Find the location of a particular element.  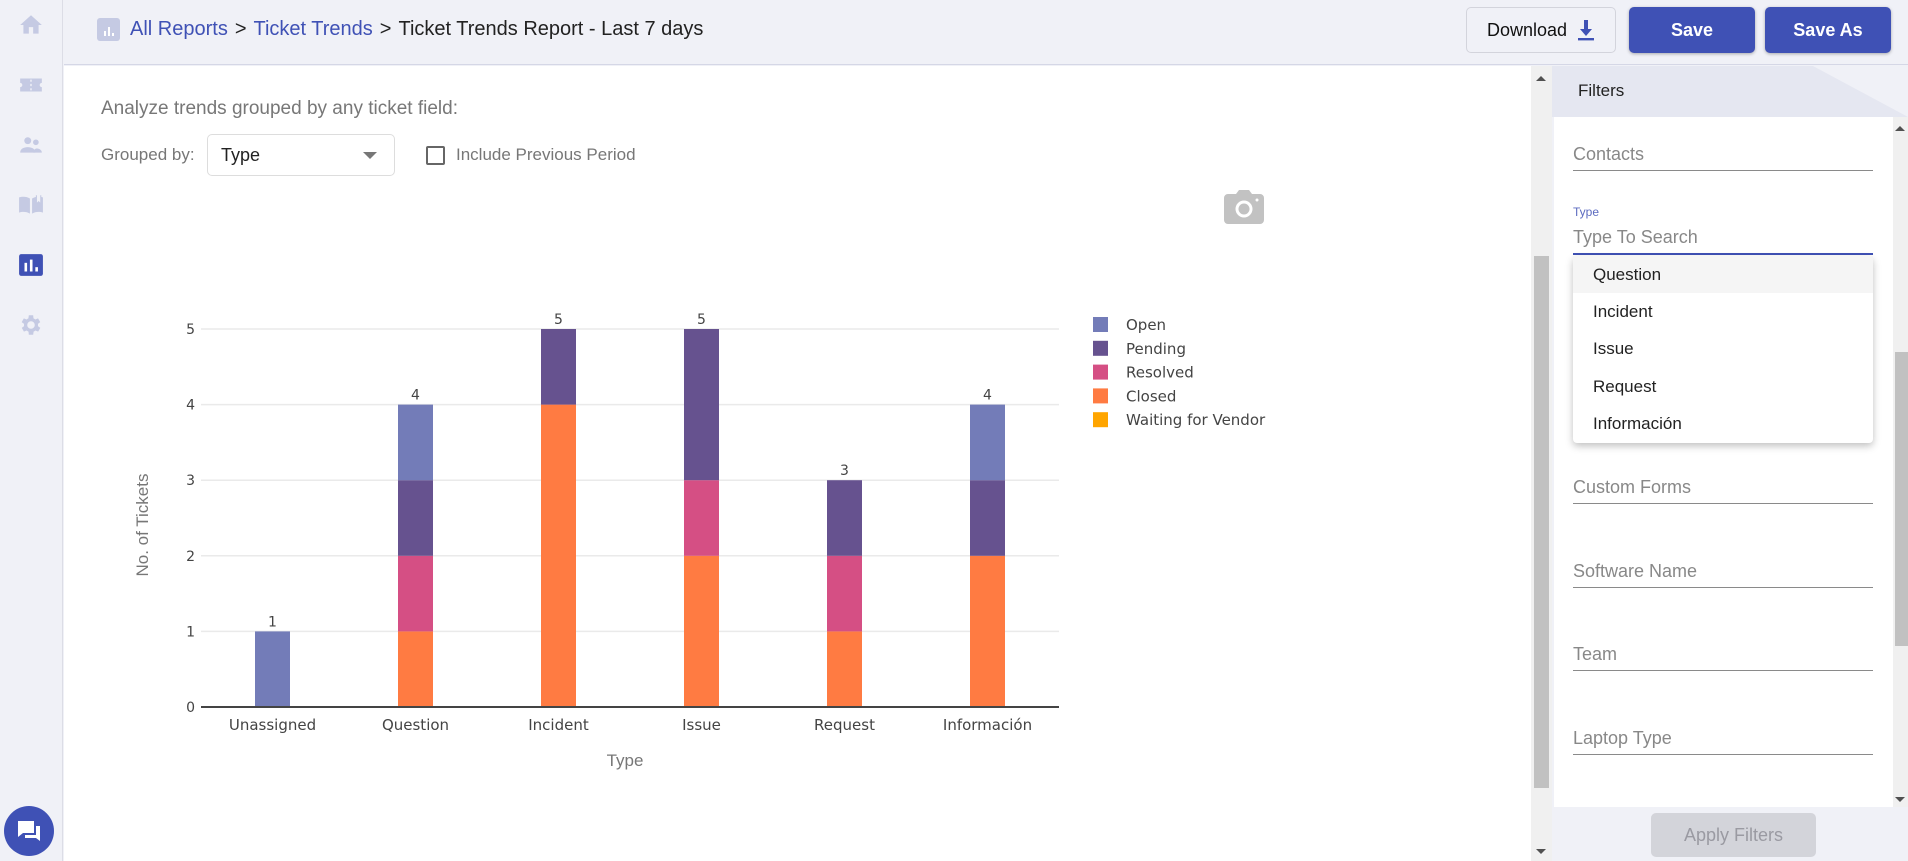

sidebar-item-reports is located at coordinates (31, 265).